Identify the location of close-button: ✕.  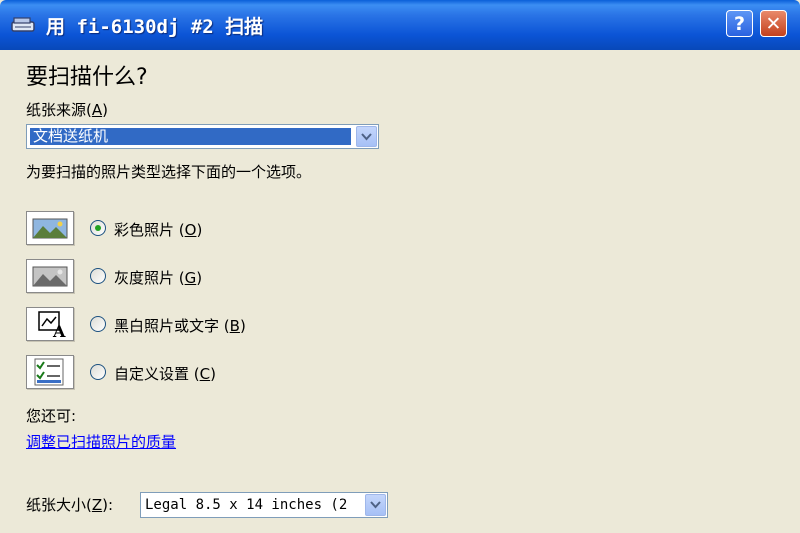
(773, 23).